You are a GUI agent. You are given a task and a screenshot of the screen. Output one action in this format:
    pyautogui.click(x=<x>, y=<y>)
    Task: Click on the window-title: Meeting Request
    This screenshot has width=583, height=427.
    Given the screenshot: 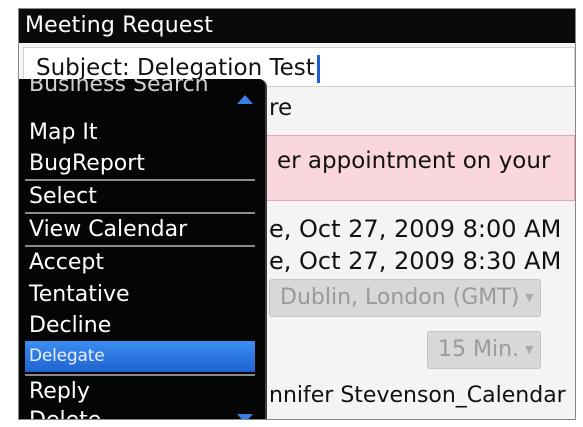 What is the action you would take?
    pyautogui.click(x=297, y=26)
    